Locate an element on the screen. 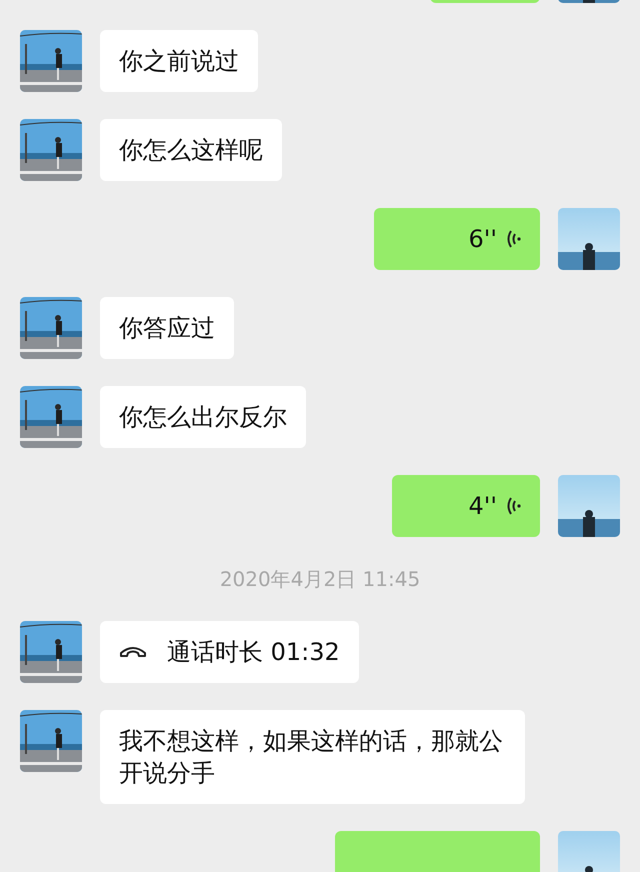  message-bubble: 我不想这样，如果这样的话，那就公开说分手 is located at coordinates (312, 757).